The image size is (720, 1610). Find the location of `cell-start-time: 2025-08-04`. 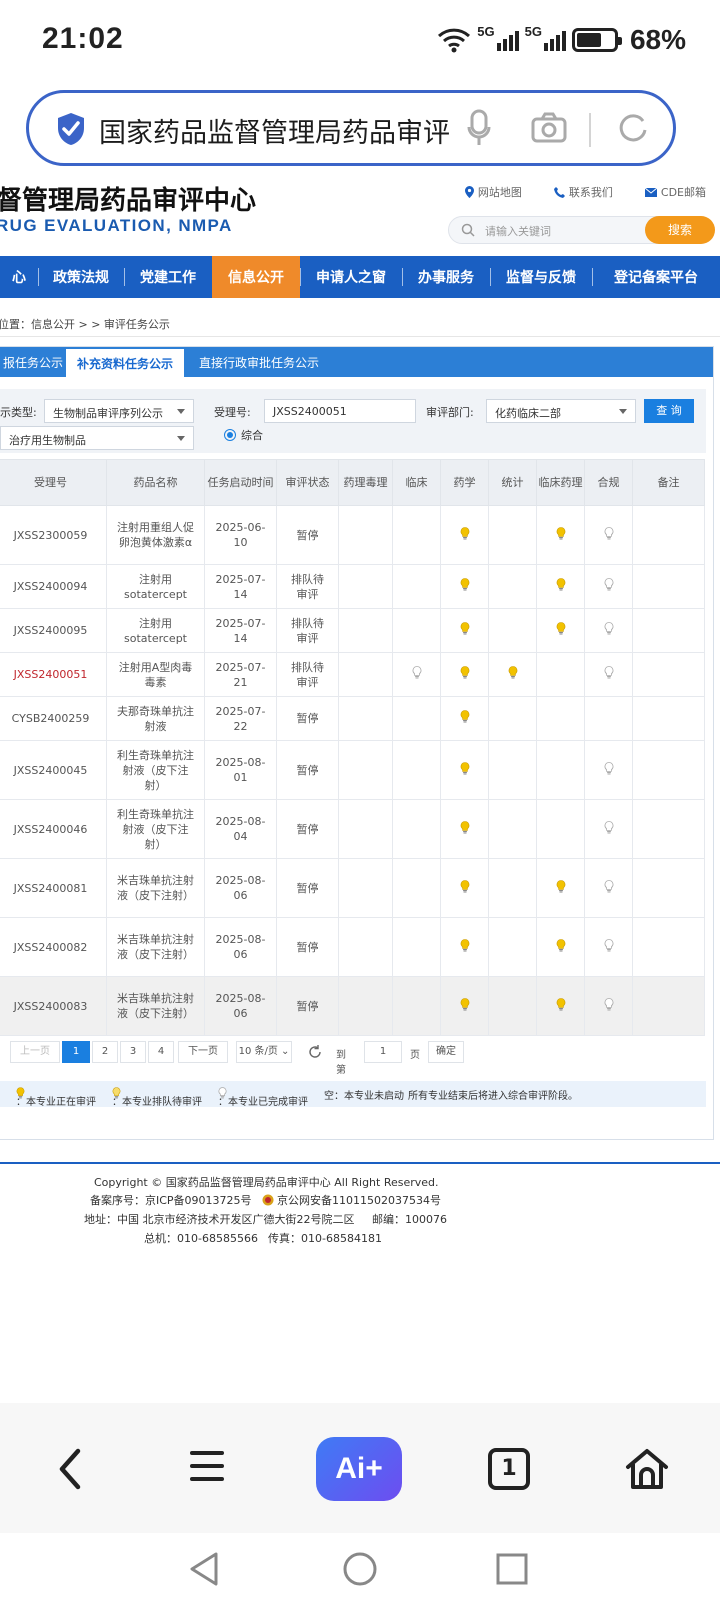

cell-start-time: 2025-08-04 is located at coordinates (240, 829).